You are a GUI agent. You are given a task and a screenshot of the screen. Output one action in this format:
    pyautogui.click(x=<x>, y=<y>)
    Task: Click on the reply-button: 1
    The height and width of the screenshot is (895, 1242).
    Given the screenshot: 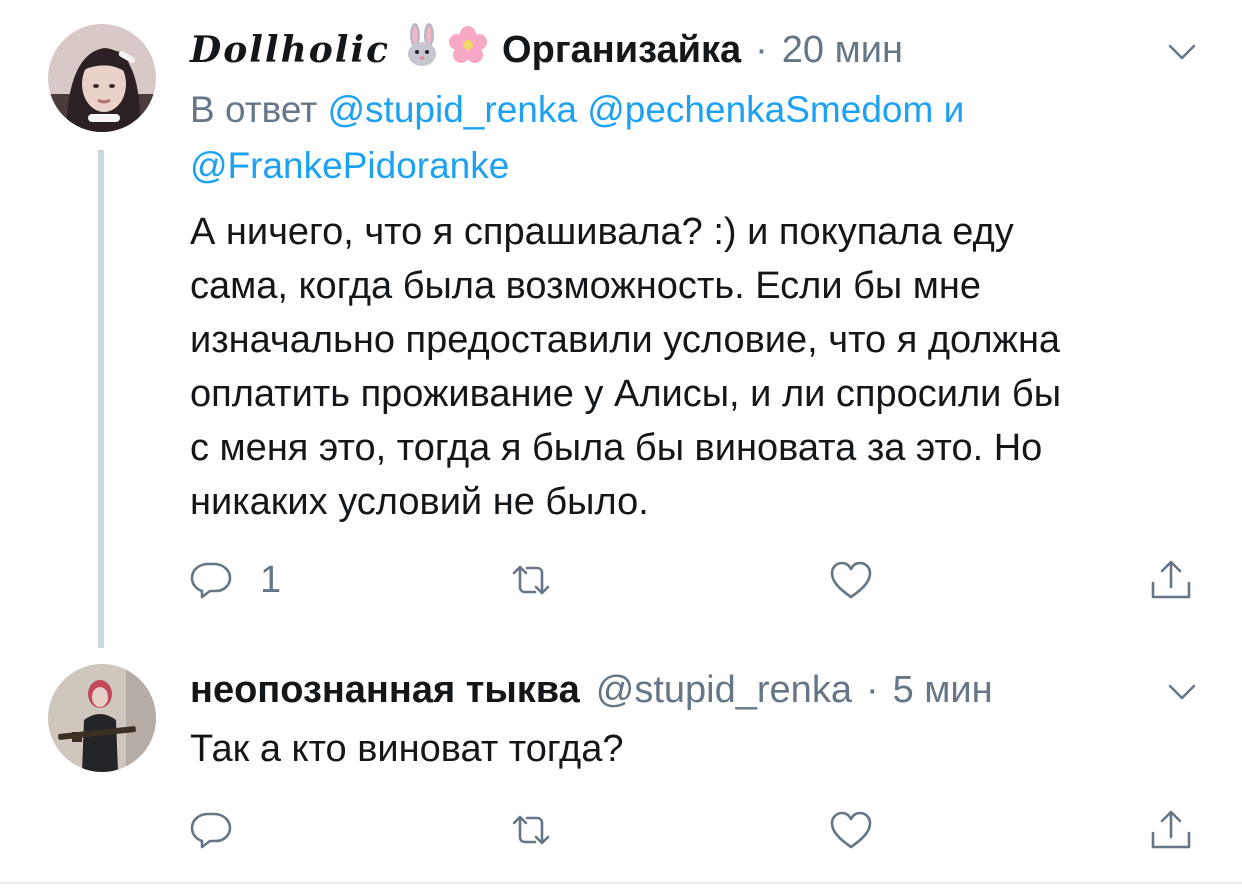 What is the action you would take?
    pyautogui.click(x=234, y=580)
    